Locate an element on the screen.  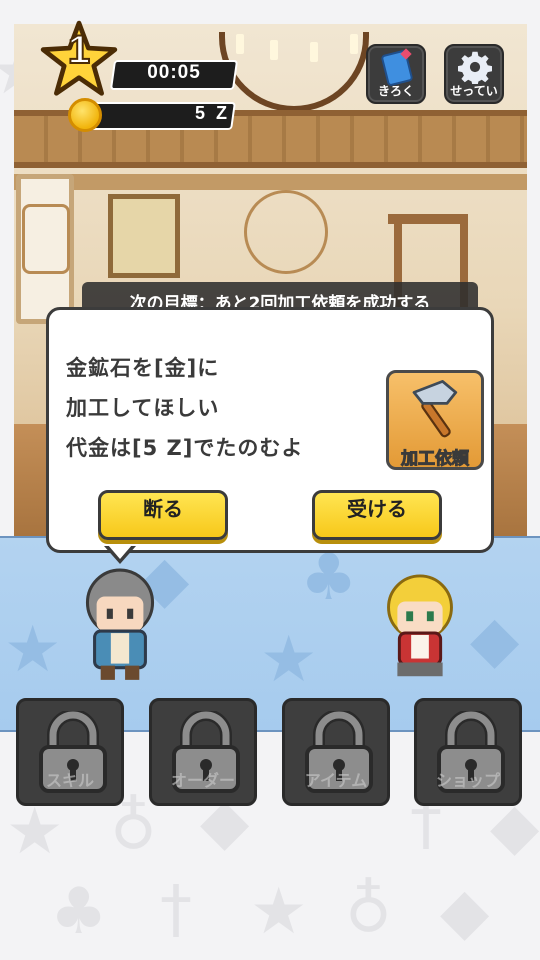
background-feather-icon: ♣ is located at coordinates (79, 912).